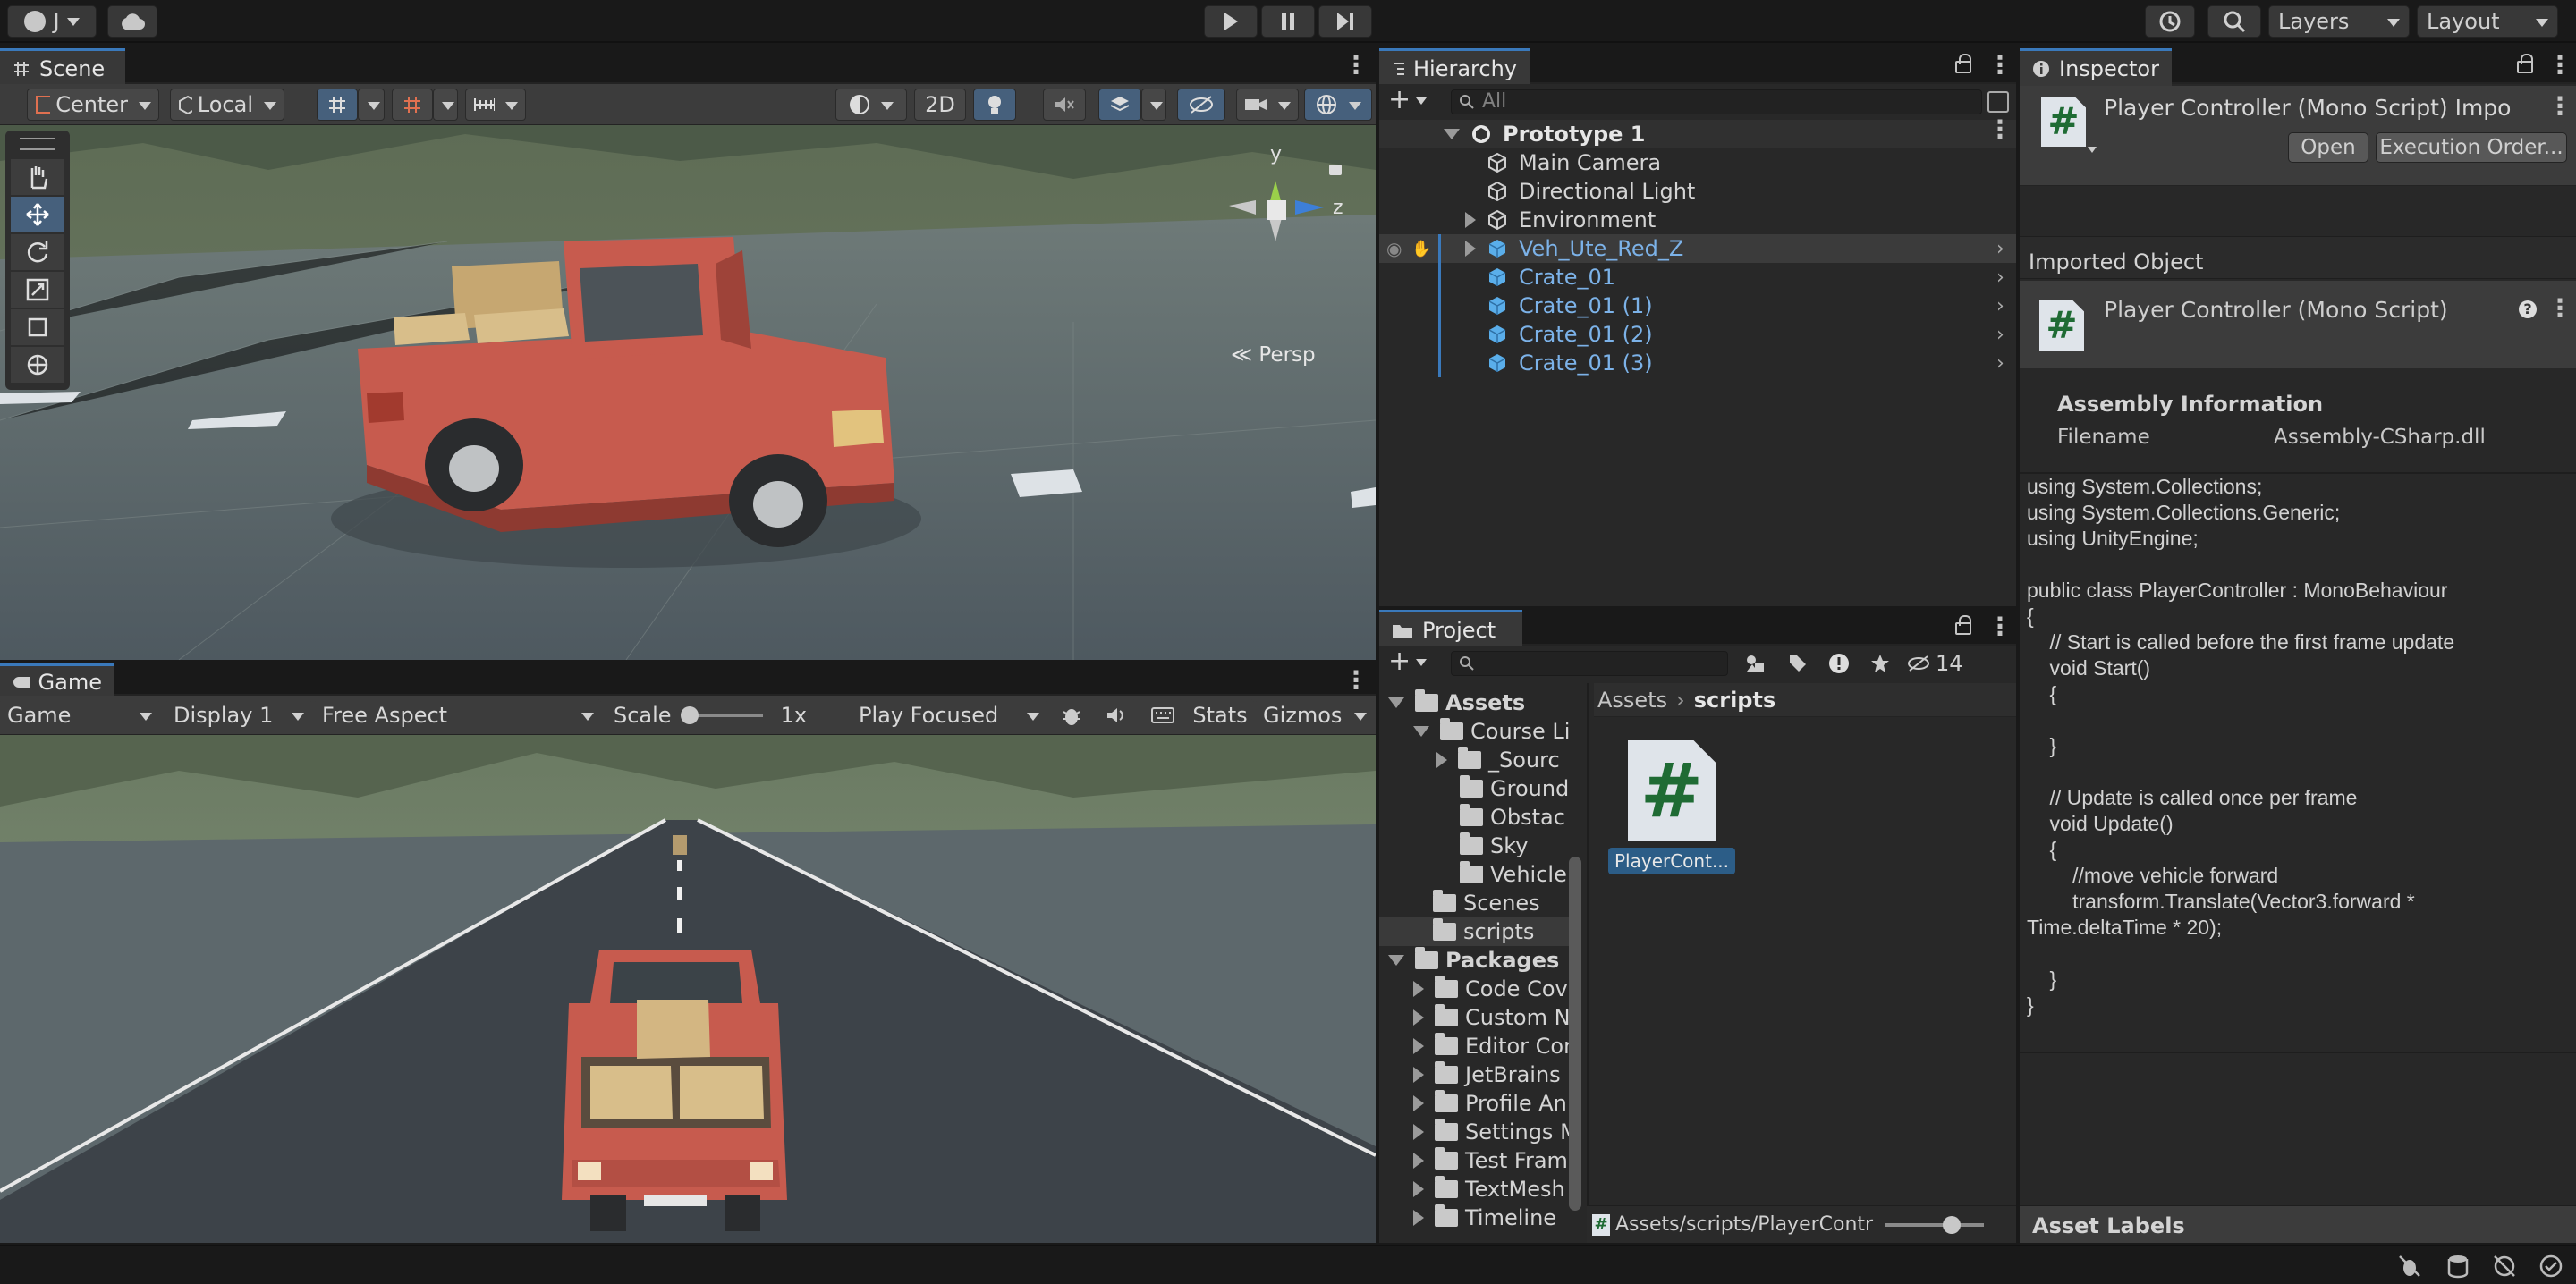 This screenshot has height=1284, width=2576. I want to click on tab-hierarchy: Hierarchy, so click(1454, 67).